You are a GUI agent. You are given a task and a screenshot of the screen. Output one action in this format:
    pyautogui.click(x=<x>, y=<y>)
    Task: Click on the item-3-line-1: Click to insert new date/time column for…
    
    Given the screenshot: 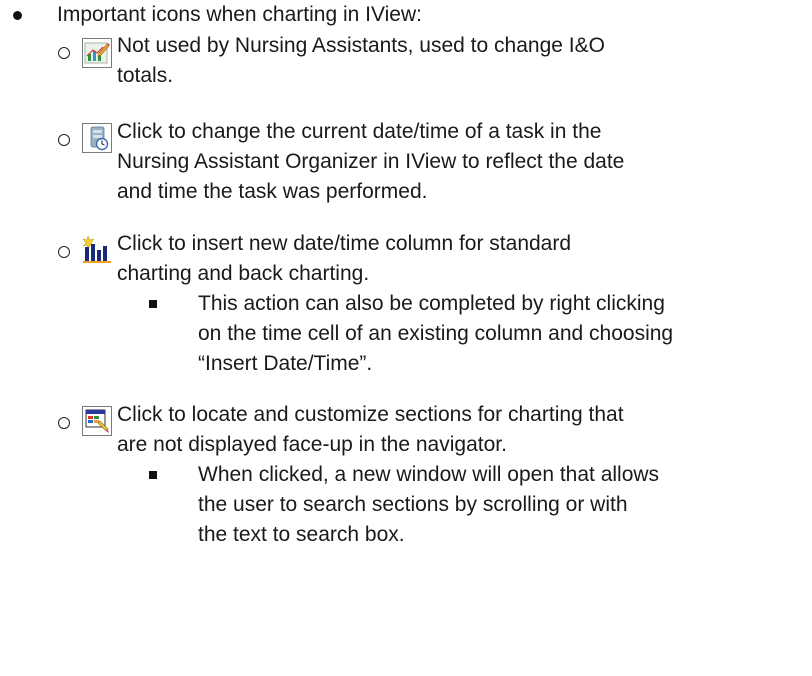 What is the action you would take?
    pyautogui.click(x=344, y=243)
    